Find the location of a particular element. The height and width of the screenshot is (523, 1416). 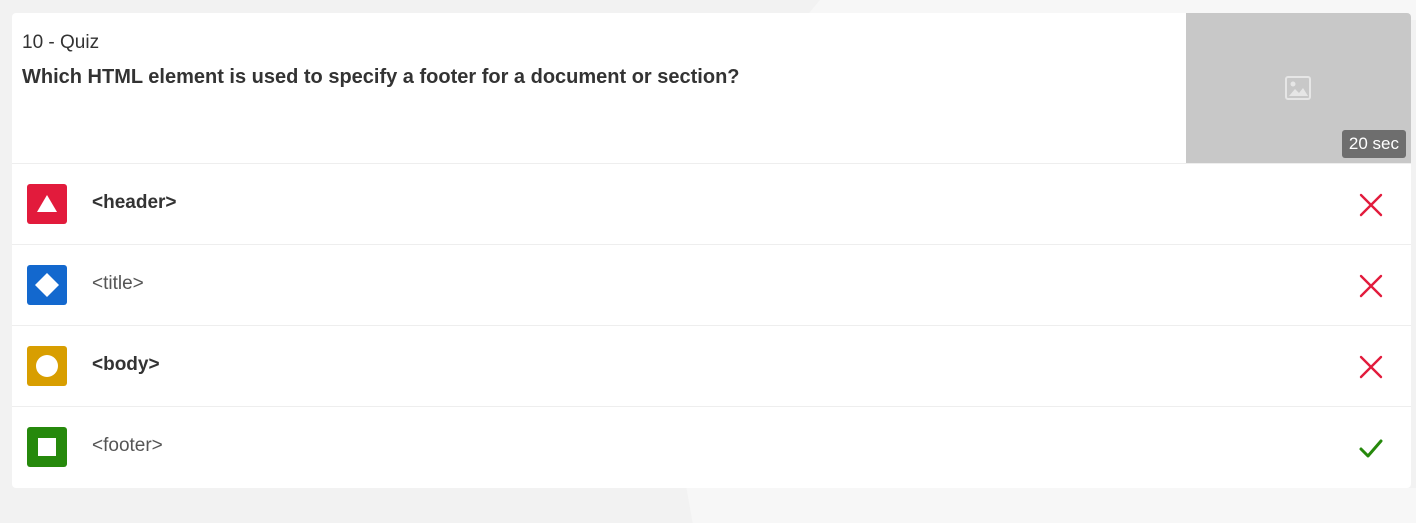

question-media: 20 sec is located at coordinates (1298, 88).